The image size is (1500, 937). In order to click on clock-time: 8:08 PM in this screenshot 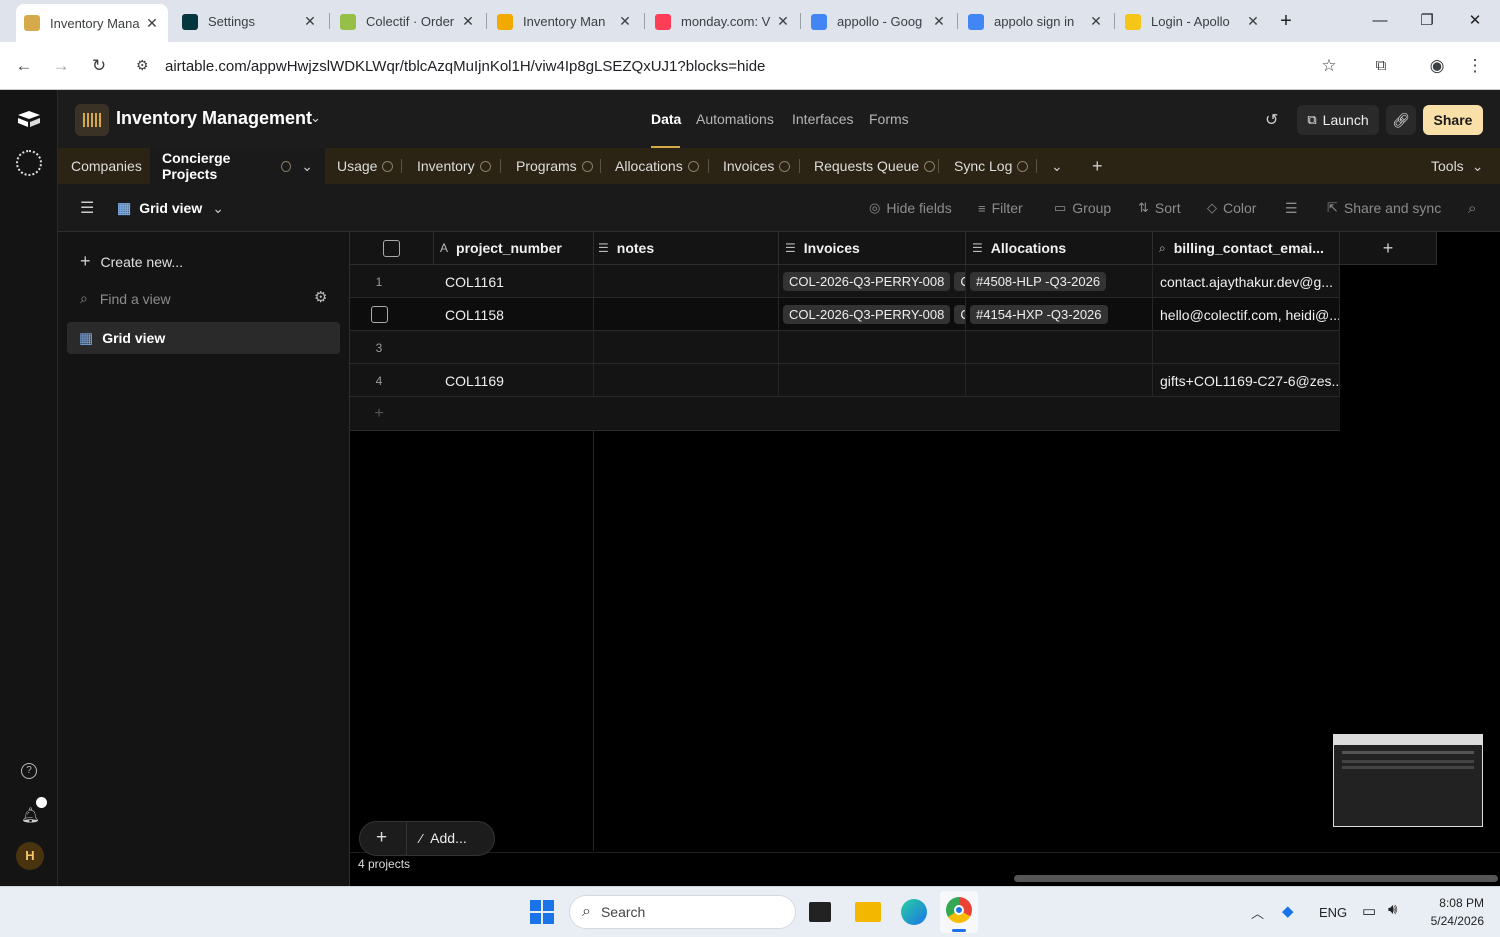, I will do `click(1454, 903)`.